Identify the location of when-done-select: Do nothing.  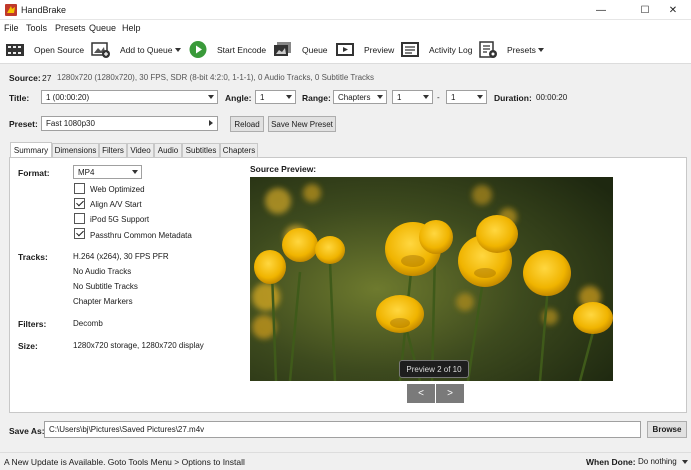
(657, 461).